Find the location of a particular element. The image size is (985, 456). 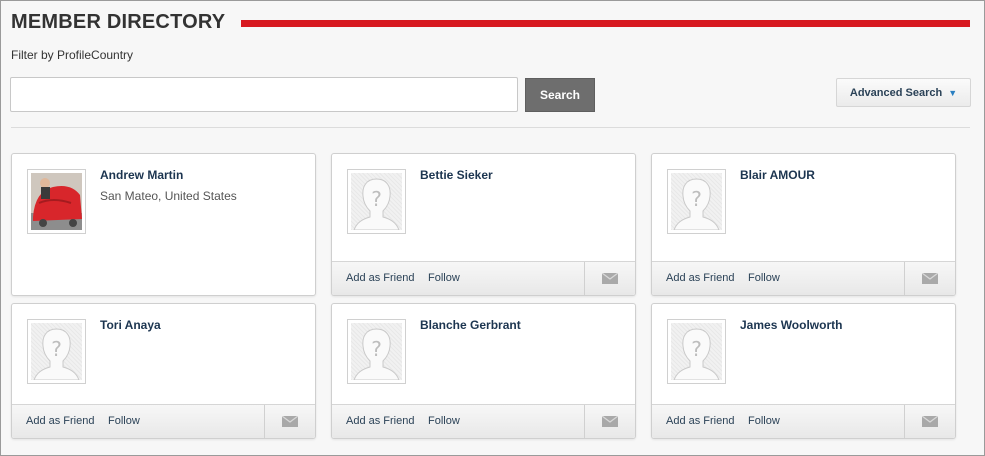

divider is located at coordinates (490, 127).